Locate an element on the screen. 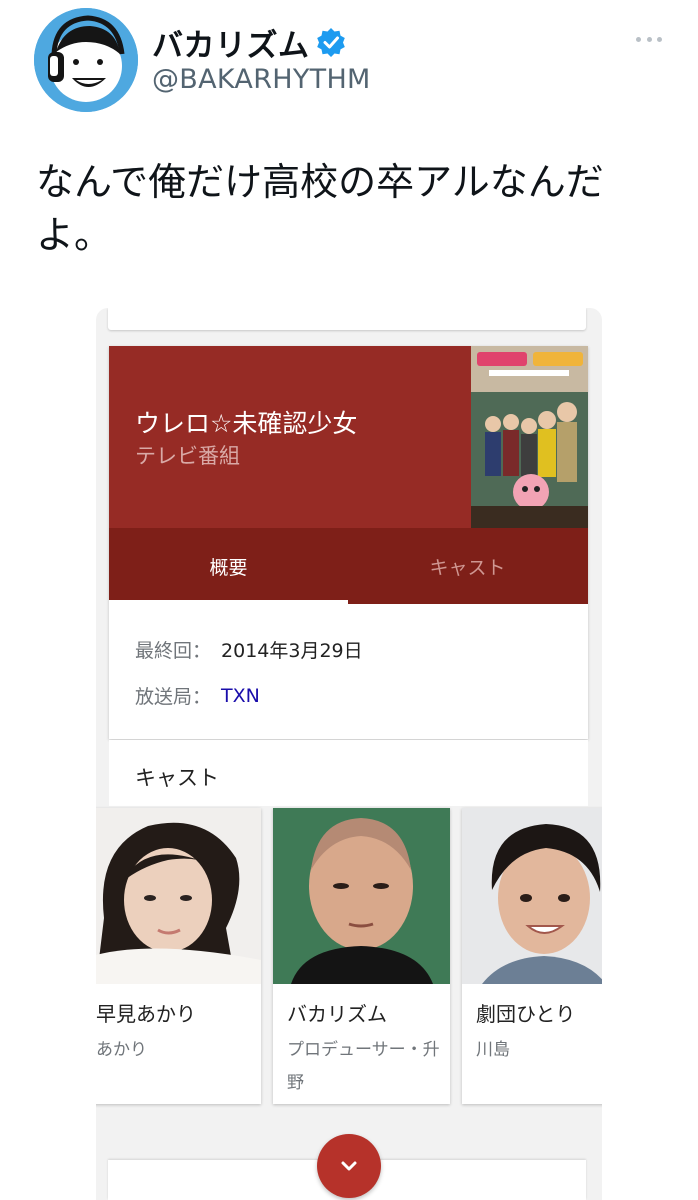 This screenshot has width=698, height=1200. show-poster-image is located at coordinates (529, 437).